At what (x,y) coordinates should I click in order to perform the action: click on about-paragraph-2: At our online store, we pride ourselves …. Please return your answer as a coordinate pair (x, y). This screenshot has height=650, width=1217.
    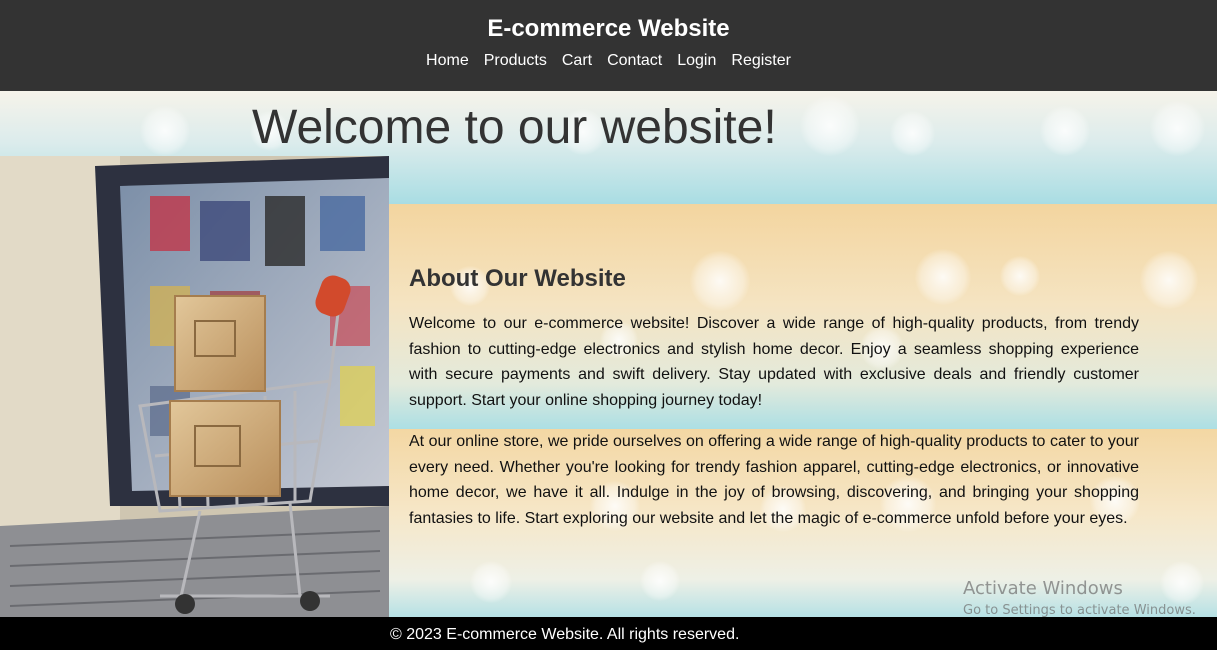
    Looking at the image, I should click on (774, 480).